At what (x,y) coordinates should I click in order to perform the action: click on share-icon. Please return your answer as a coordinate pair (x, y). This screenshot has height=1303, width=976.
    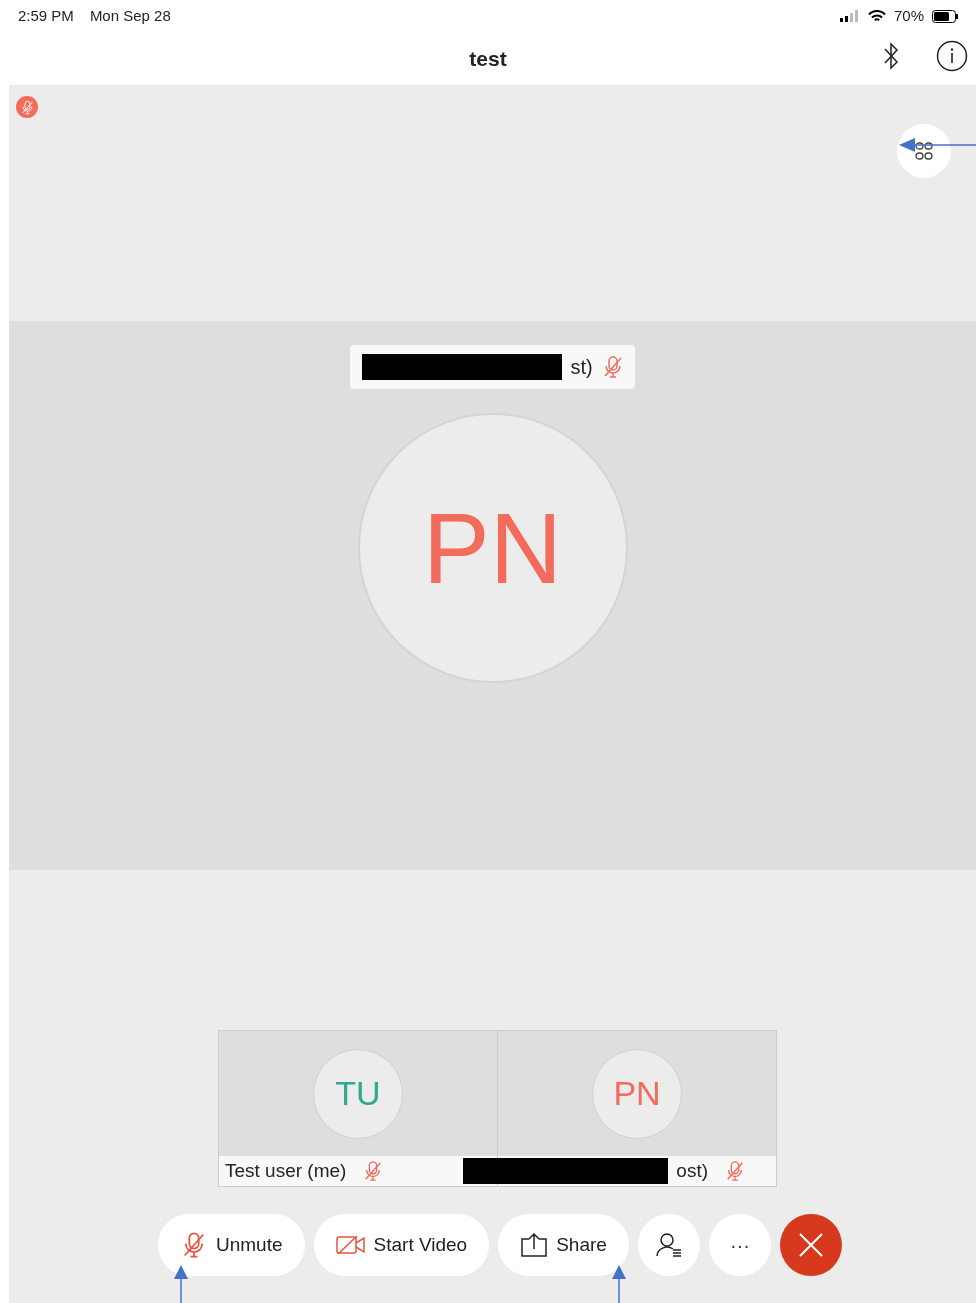
    Looking at the image, I should click on (534, 1245).